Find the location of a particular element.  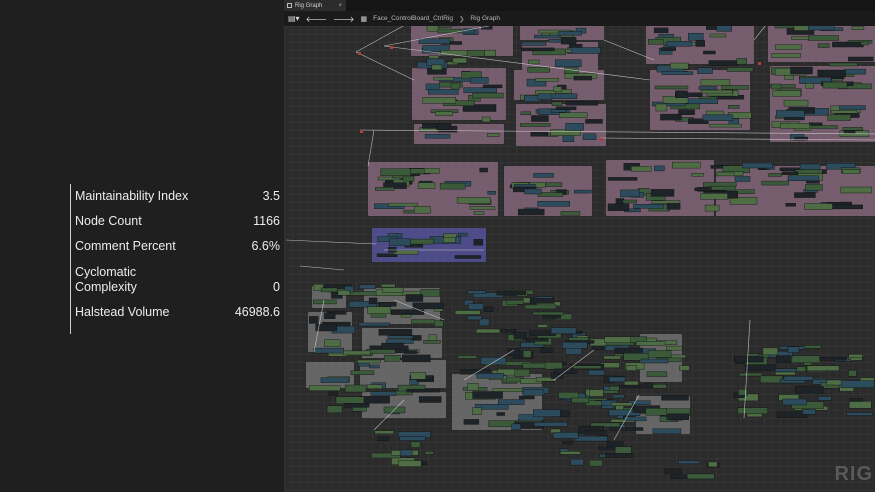

hierarchy-icon: ▦ is located at coordinates (363, 19).